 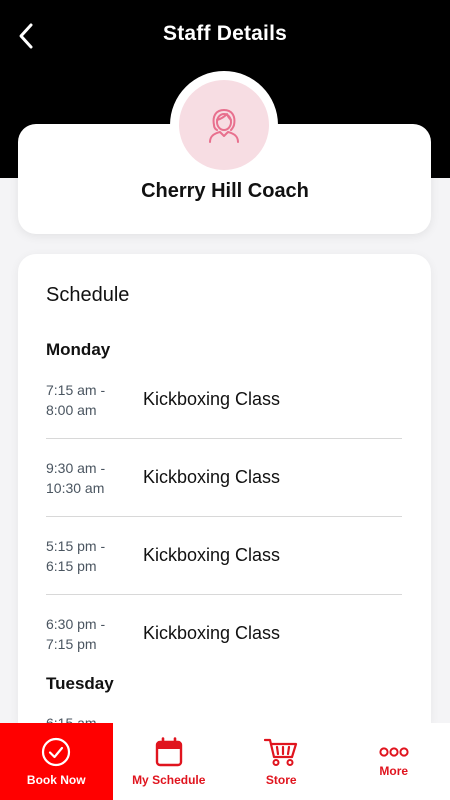 I want to click on class-time: 6:30 pm - 7:15 pm, so click(x=76, y=634).